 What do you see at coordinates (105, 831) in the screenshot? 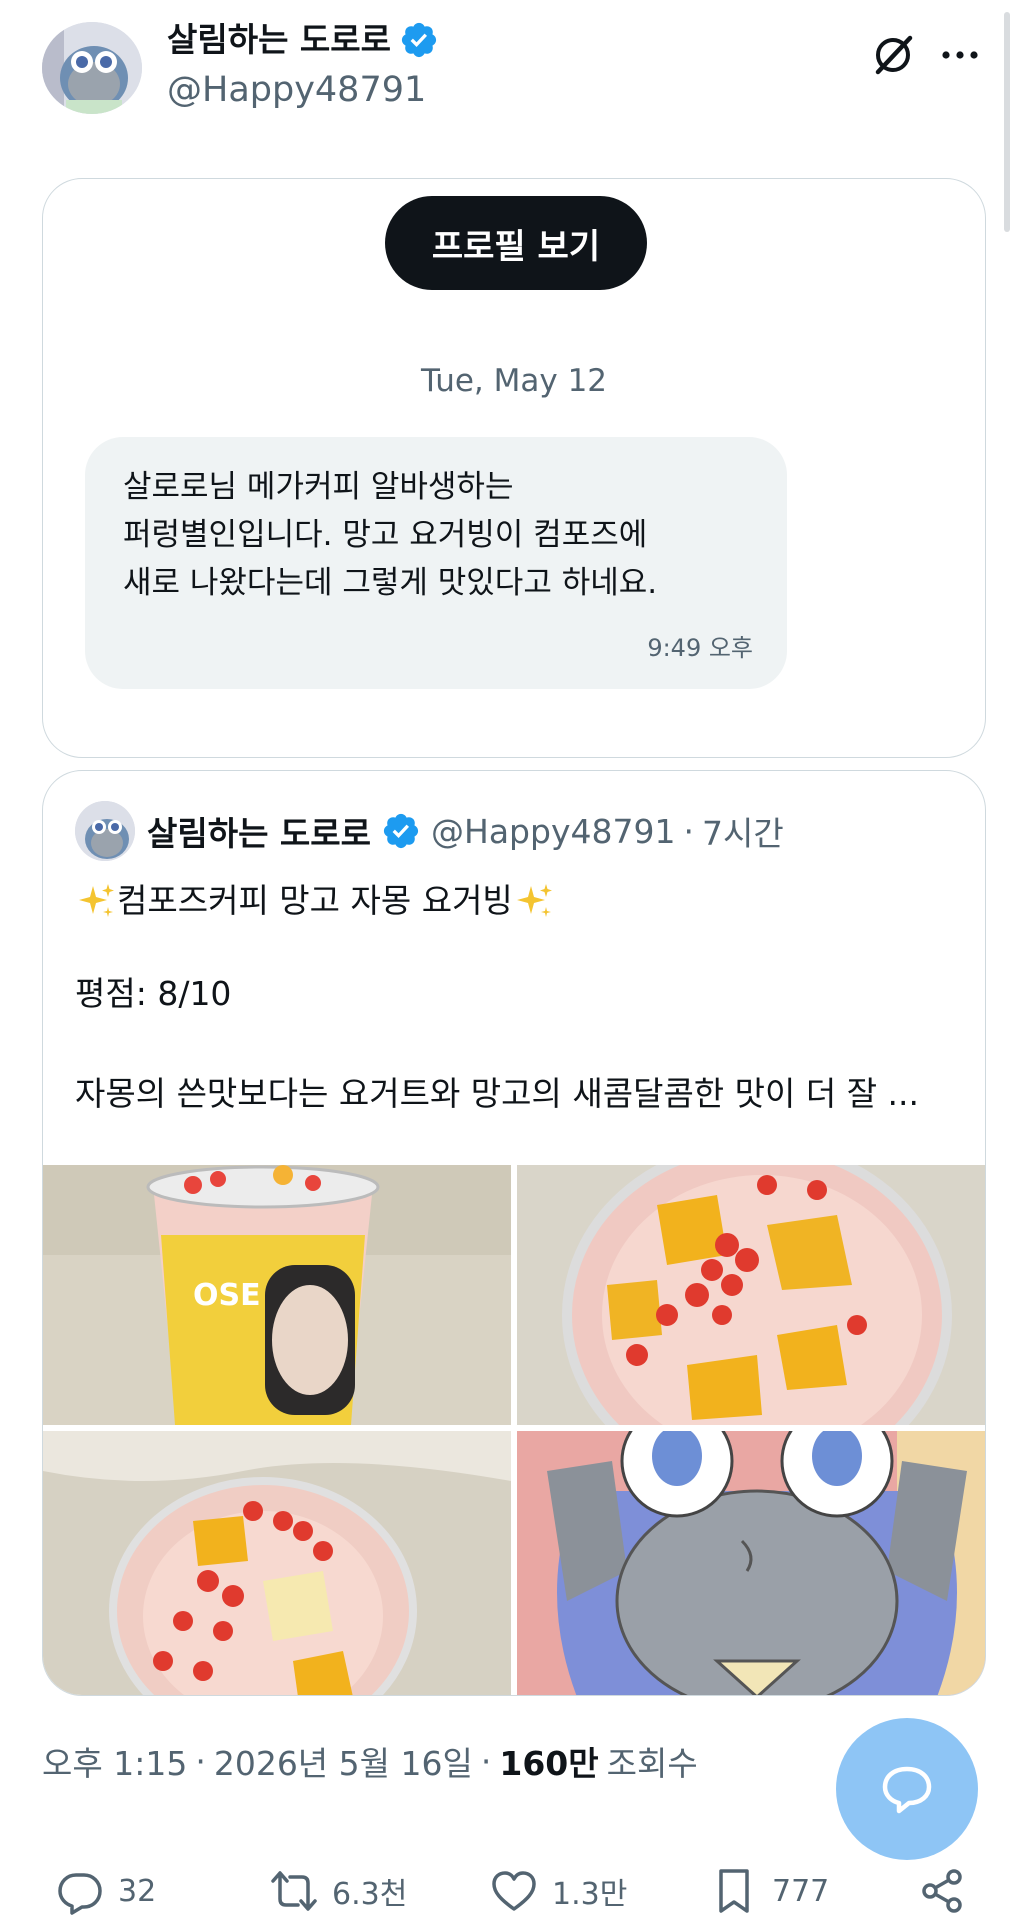
I see `quoted-avatar` at bounding box center [105, 831].